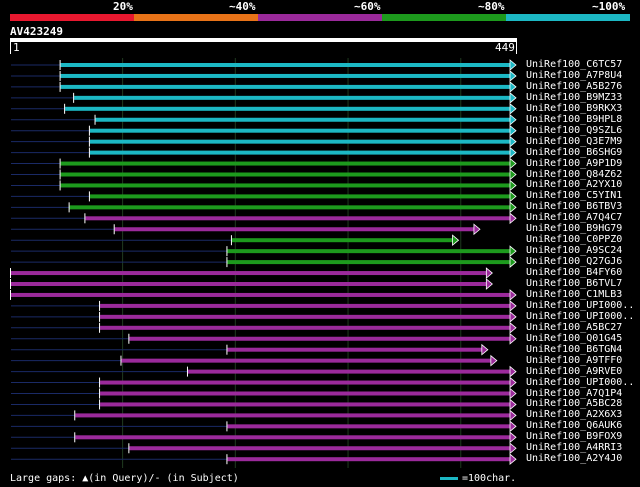  I want to click on hit-name-link: UniRef100_A5B276, so click(574, 86).